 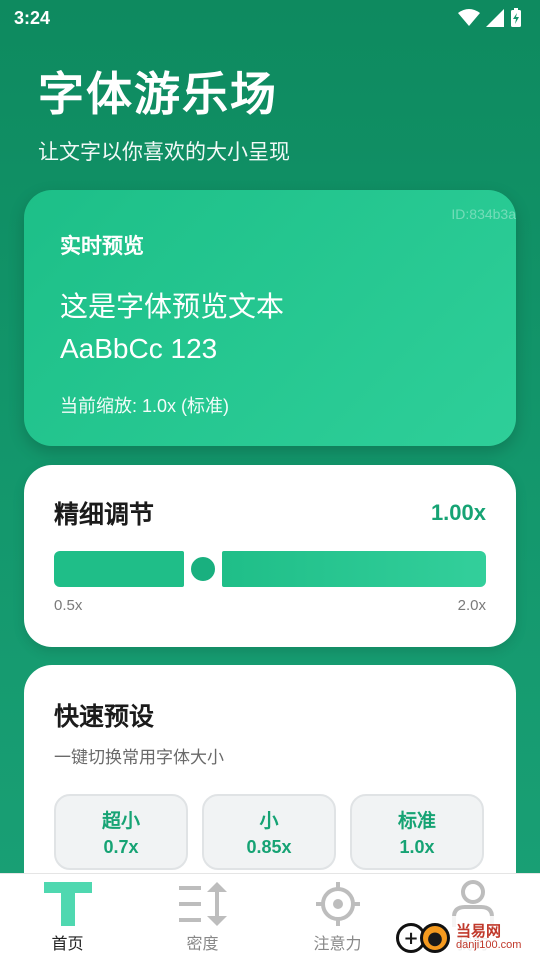 I want to click on preset-button-small: 小 0.85x, so click(x=269, y=832).